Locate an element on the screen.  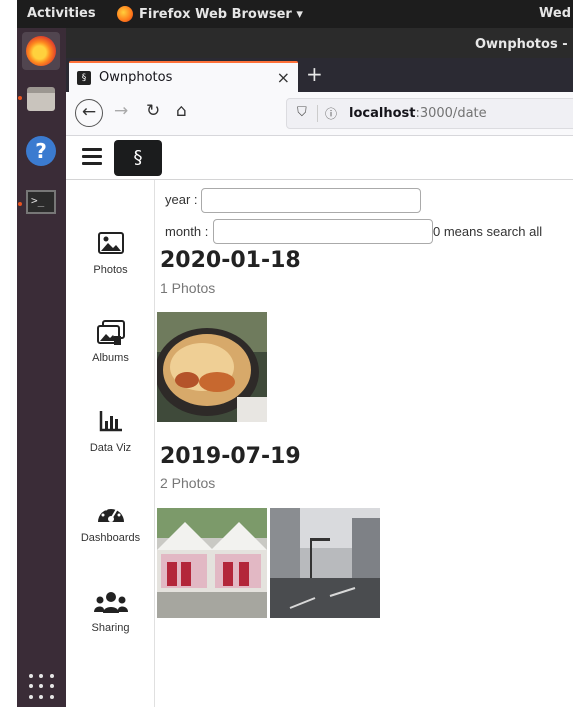
sidebar-item-label: Albums is located at coordinates (110, 358).